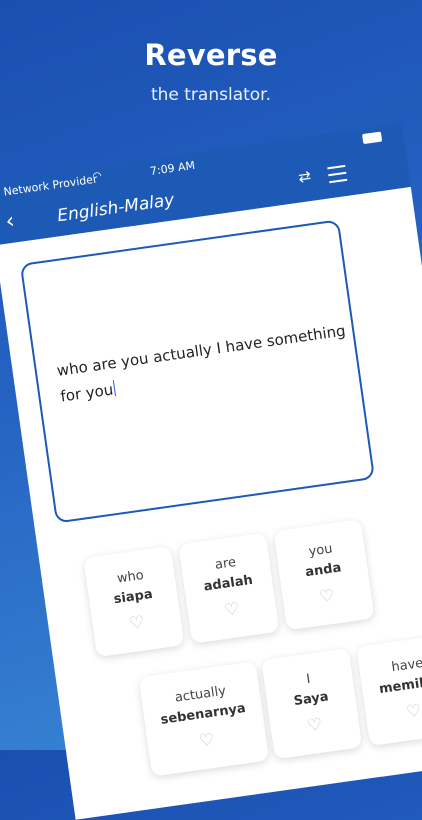  What do you see at coordinates (116, 208) in the screenshot?
I see `app-bar-title: English-Malay` at bounding box center [116, 208].